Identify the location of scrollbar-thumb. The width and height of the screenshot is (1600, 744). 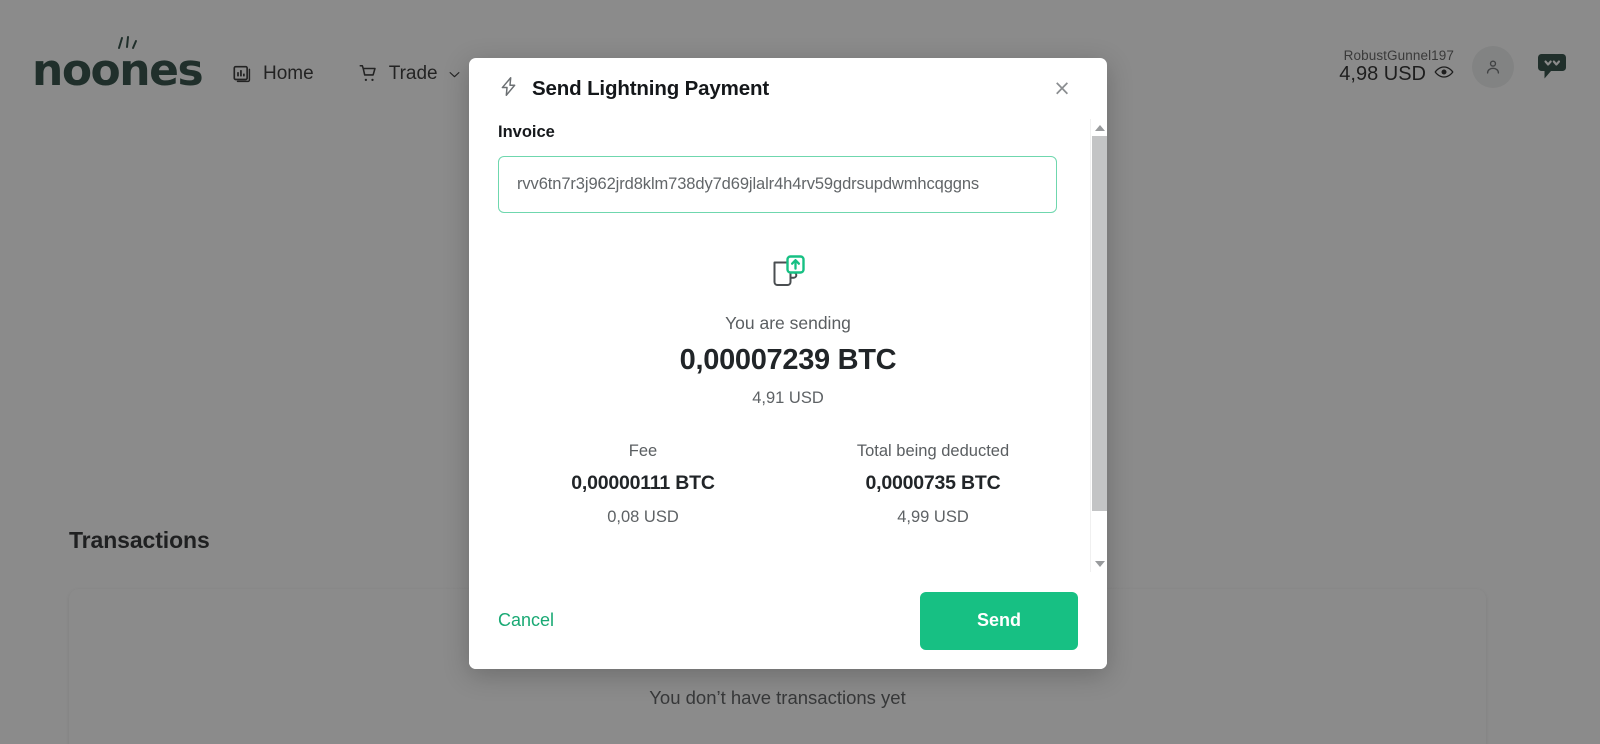
(1099, 323).